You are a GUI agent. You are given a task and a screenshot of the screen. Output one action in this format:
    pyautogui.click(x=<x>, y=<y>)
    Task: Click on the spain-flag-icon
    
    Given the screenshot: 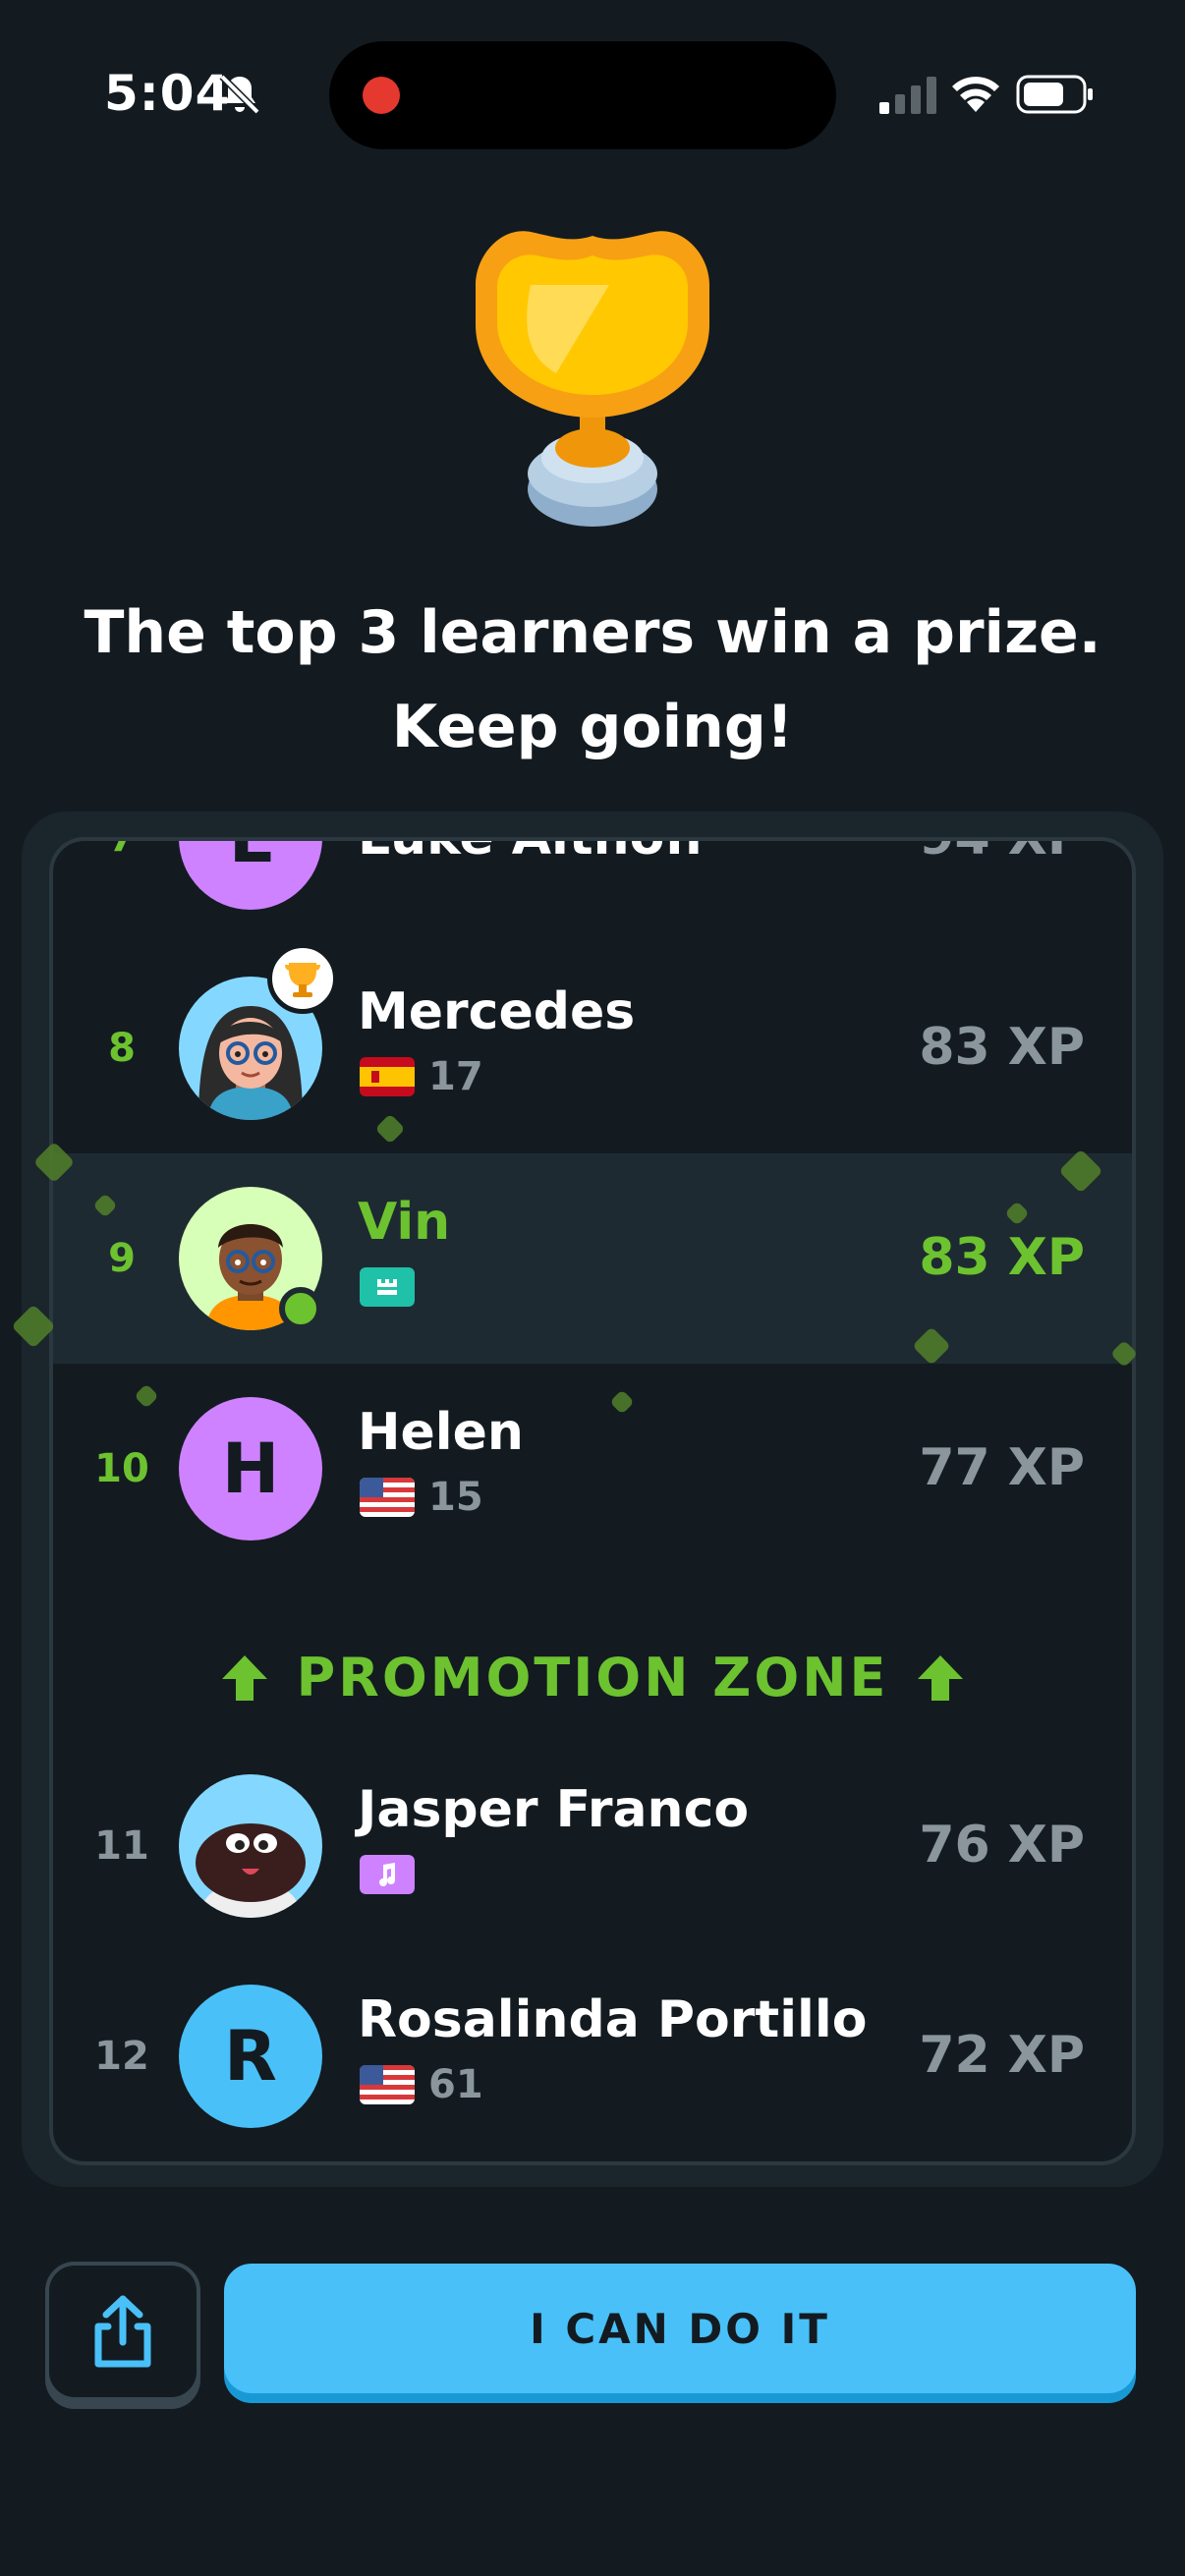 What is the action you would take?
    pyautogui.click(x=387, y=1076)
    